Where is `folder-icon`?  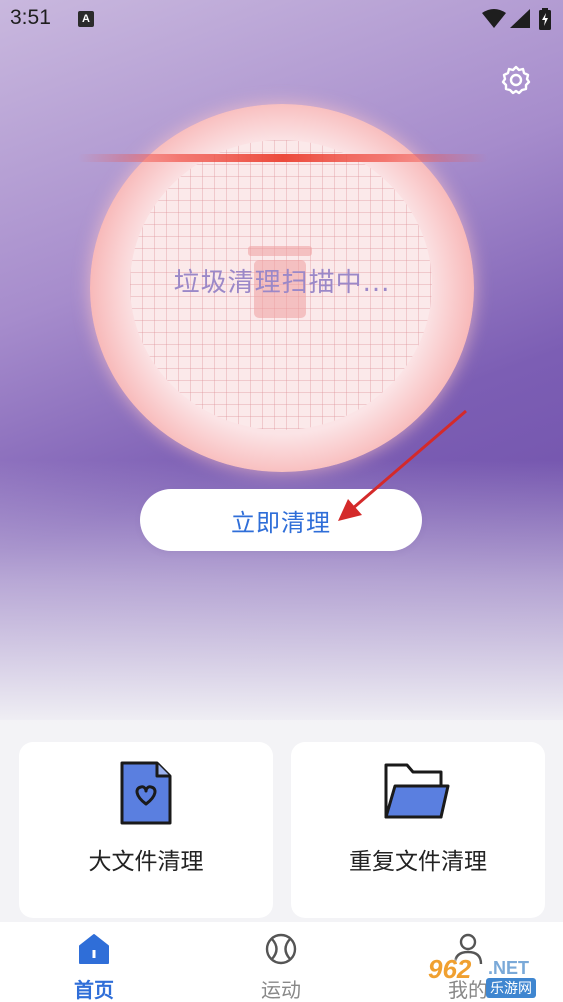
folder-icon is located at coordinates (417, 791).